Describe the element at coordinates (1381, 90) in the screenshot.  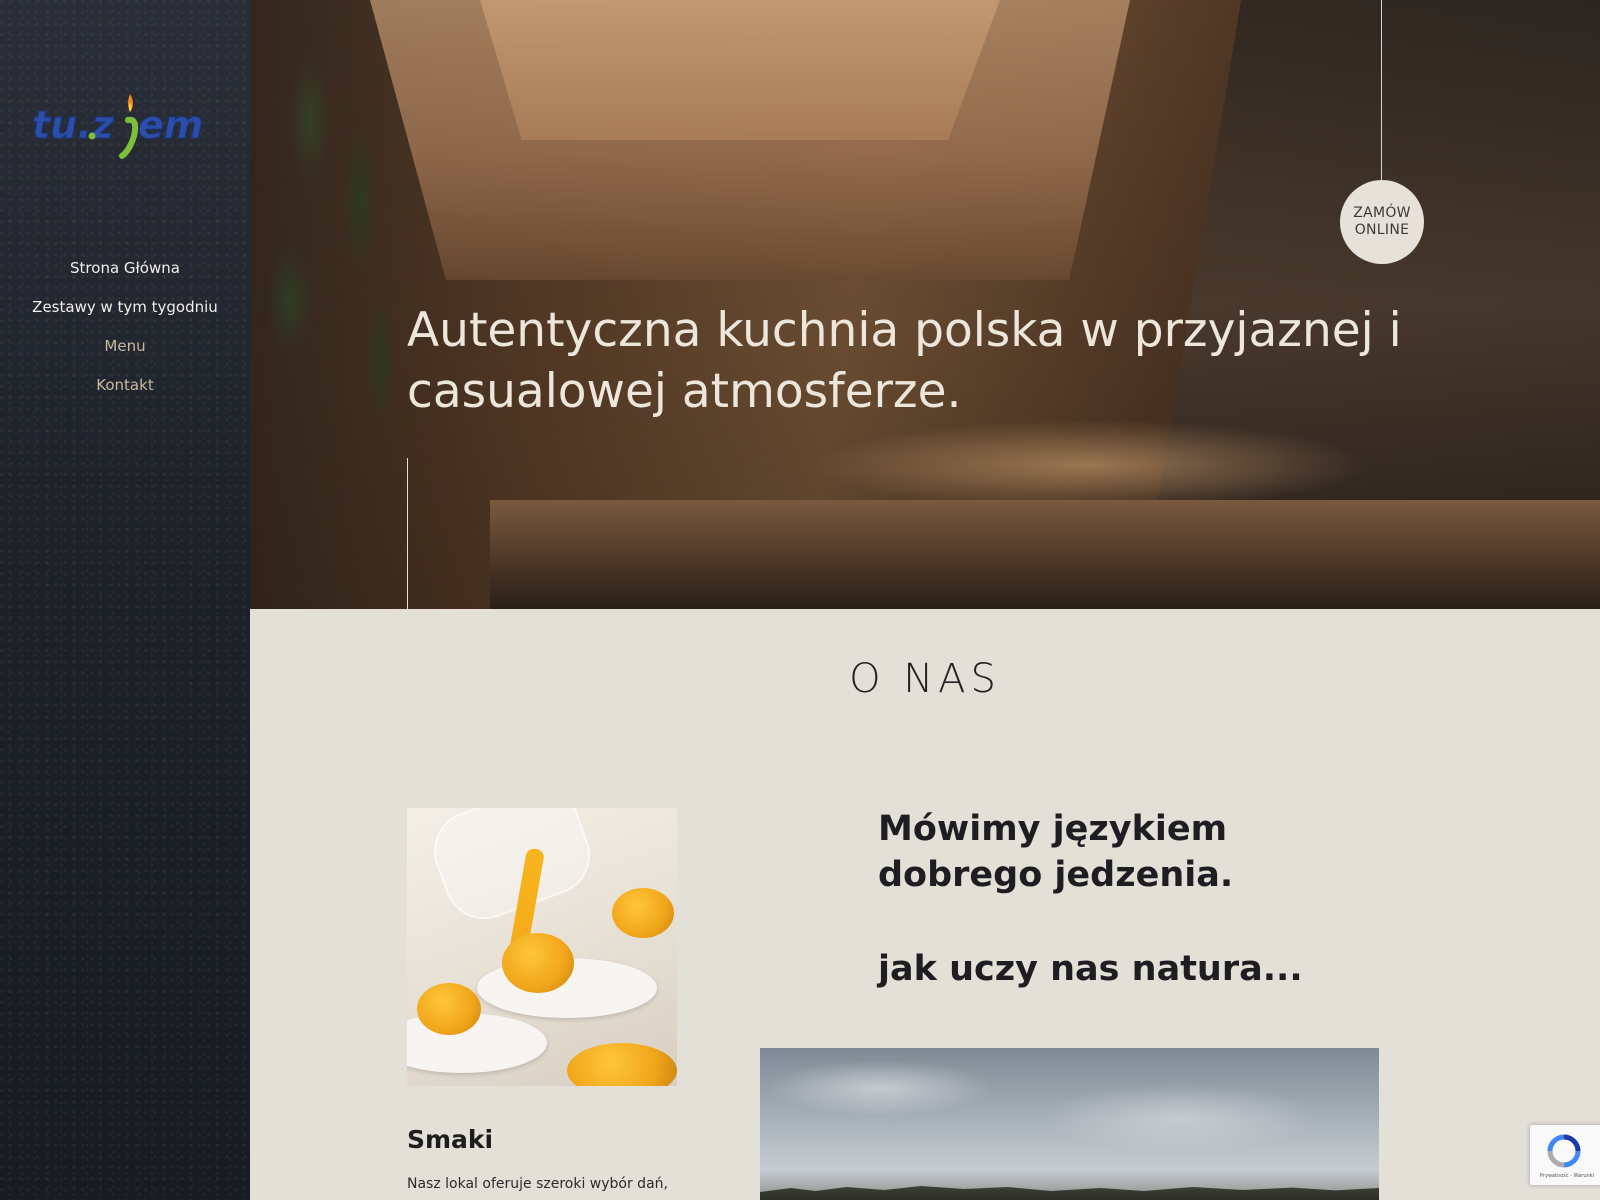
I see `order-button-string` at that location.